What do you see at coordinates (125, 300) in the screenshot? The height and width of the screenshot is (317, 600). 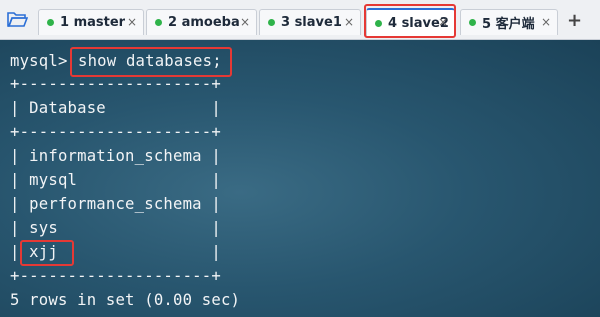 I see `result-summary: 5 rows in set (0.00 sec)` at bounding box center [125, 300].